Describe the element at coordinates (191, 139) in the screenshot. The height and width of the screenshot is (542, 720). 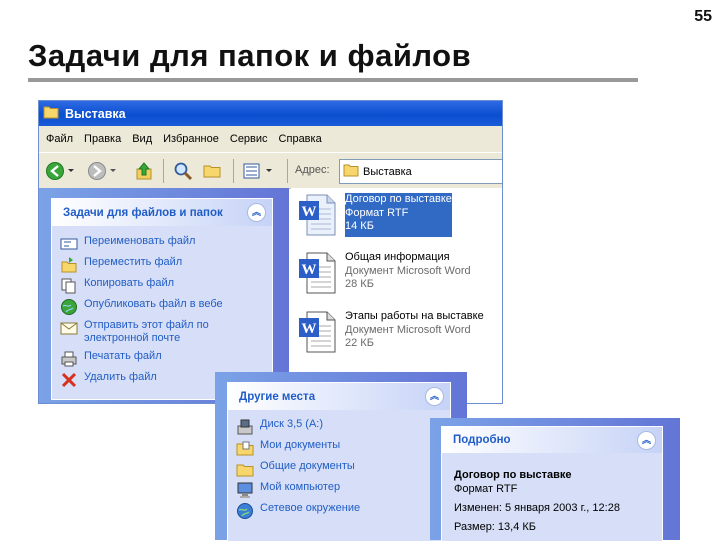
I see `menu-favorites: Избранное` at that location.